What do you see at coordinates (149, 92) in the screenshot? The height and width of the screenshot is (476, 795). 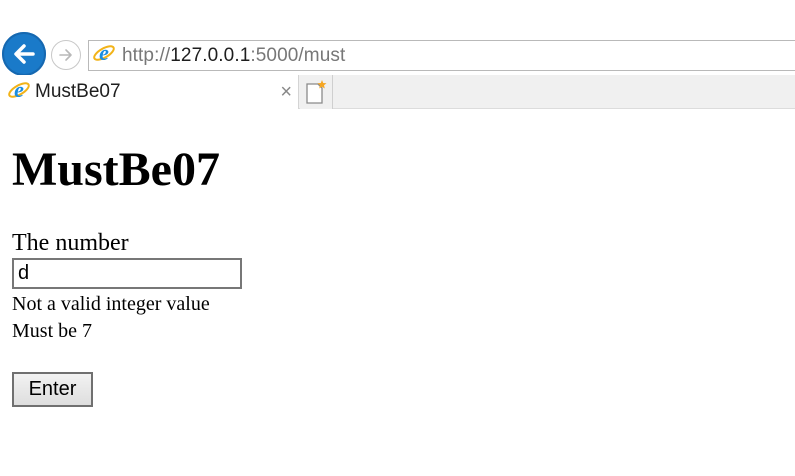 I see `tab-mustbe07: e MustBe07 ×` at bounding box center [149, 92].